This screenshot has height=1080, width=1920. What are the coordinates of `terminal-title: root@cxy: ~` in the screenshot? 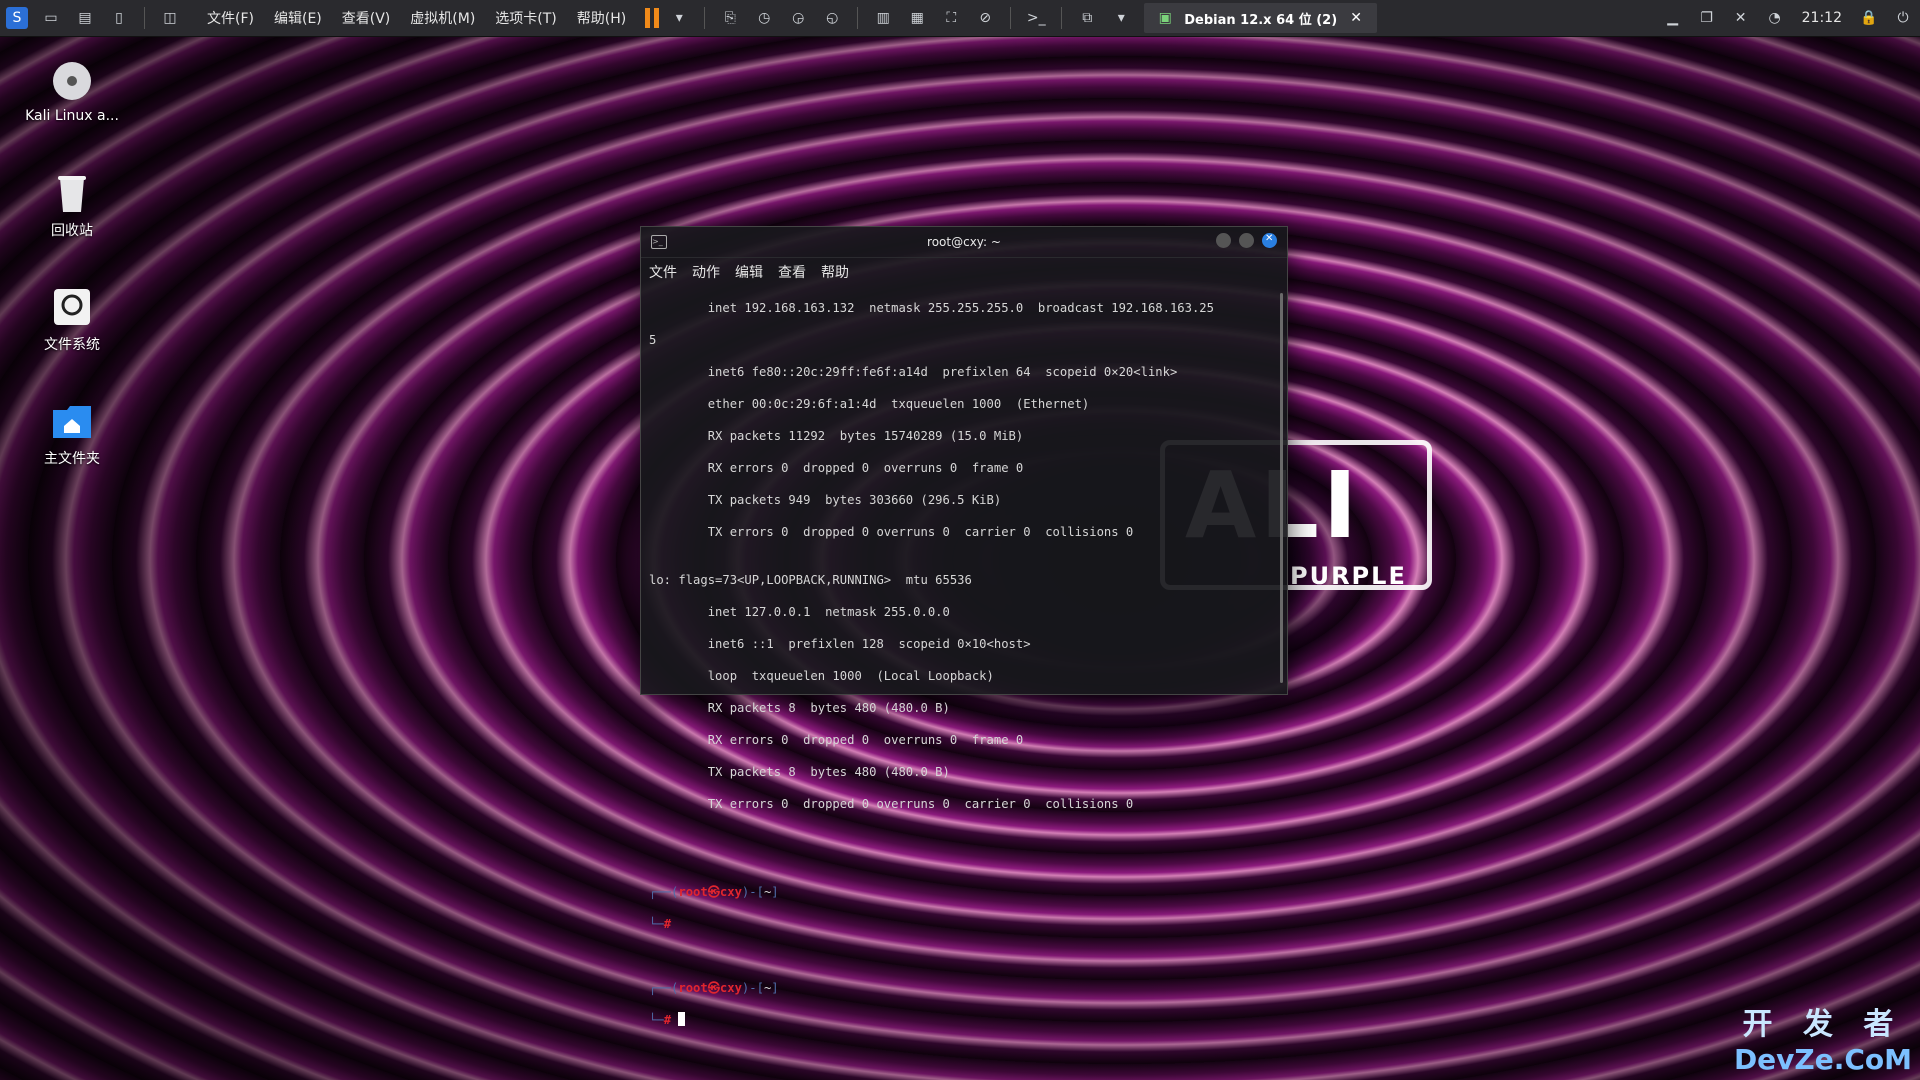 It's located at (964, 242).